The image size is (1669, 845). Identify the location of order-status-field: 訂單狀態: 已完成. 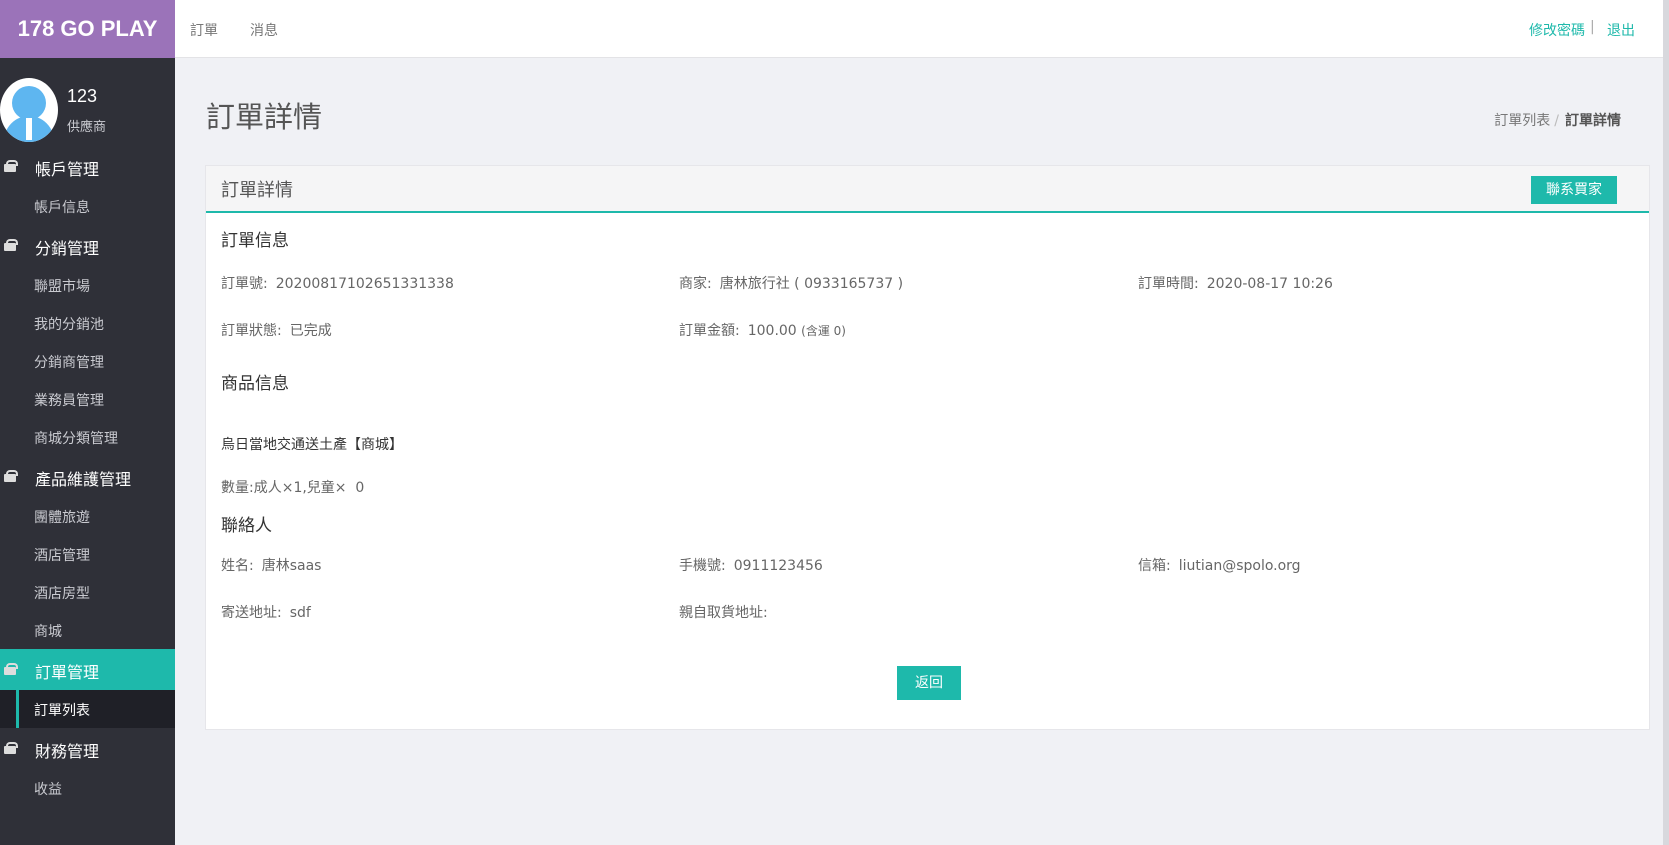
(276, 331).